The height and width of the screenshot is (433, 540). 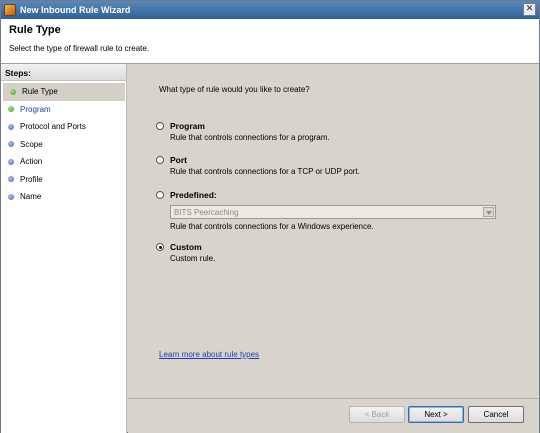 I want to click on option-custom-label: Custom, so click(x=186, y=247).